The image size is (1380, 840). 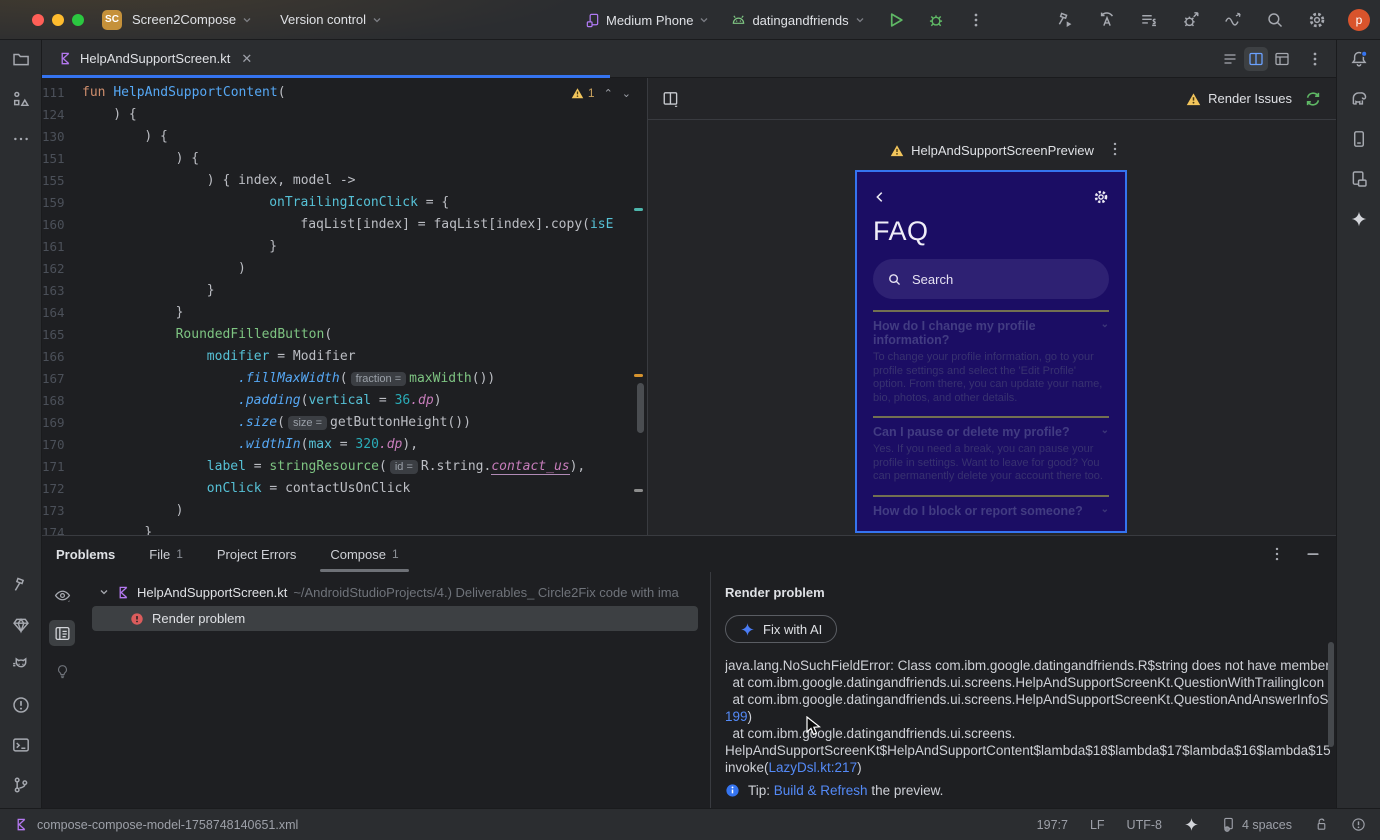 What do you see at coordinates (647, 20) in the screenshot?
I see `device-selector: Medium Phone` at bounding box center [647, 20].